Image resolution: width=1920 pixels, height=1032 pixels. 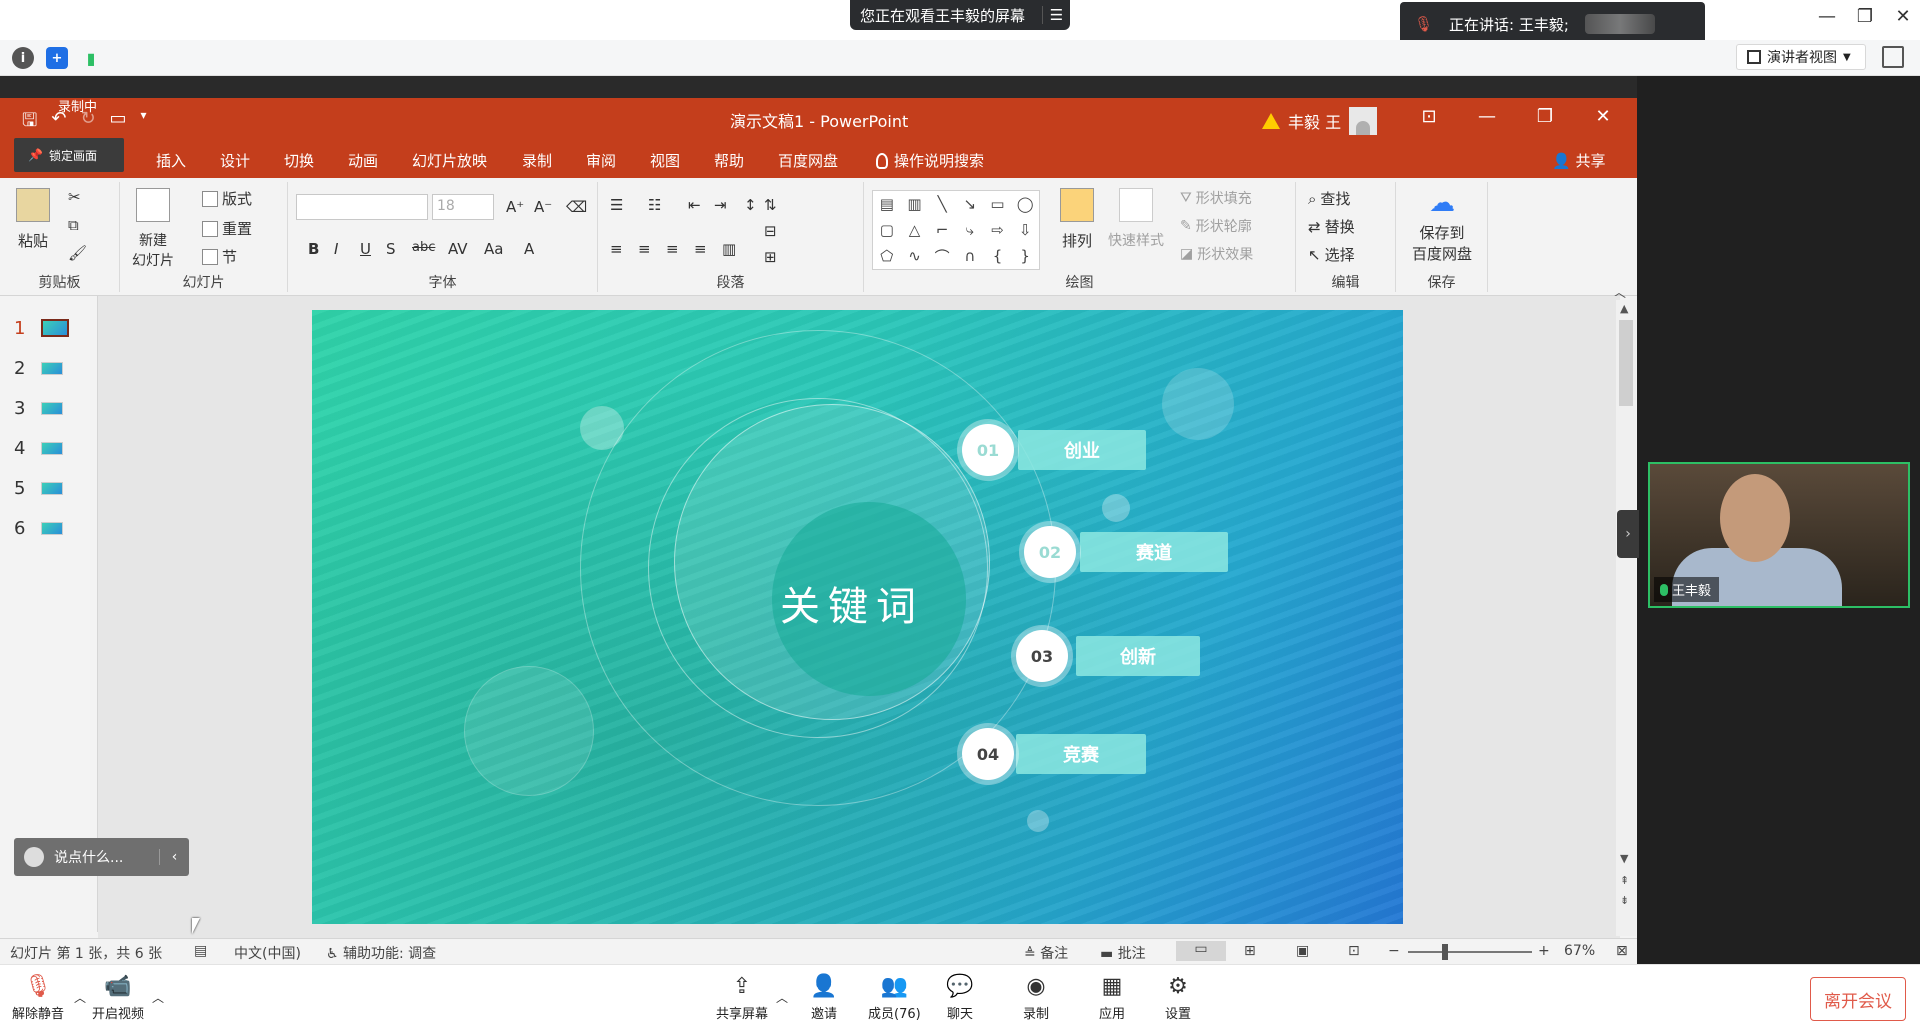 What do you see at coordinates (391, 249) in the screenshot?
I see `shadow-icon: S` at bounding box center [391, 249].